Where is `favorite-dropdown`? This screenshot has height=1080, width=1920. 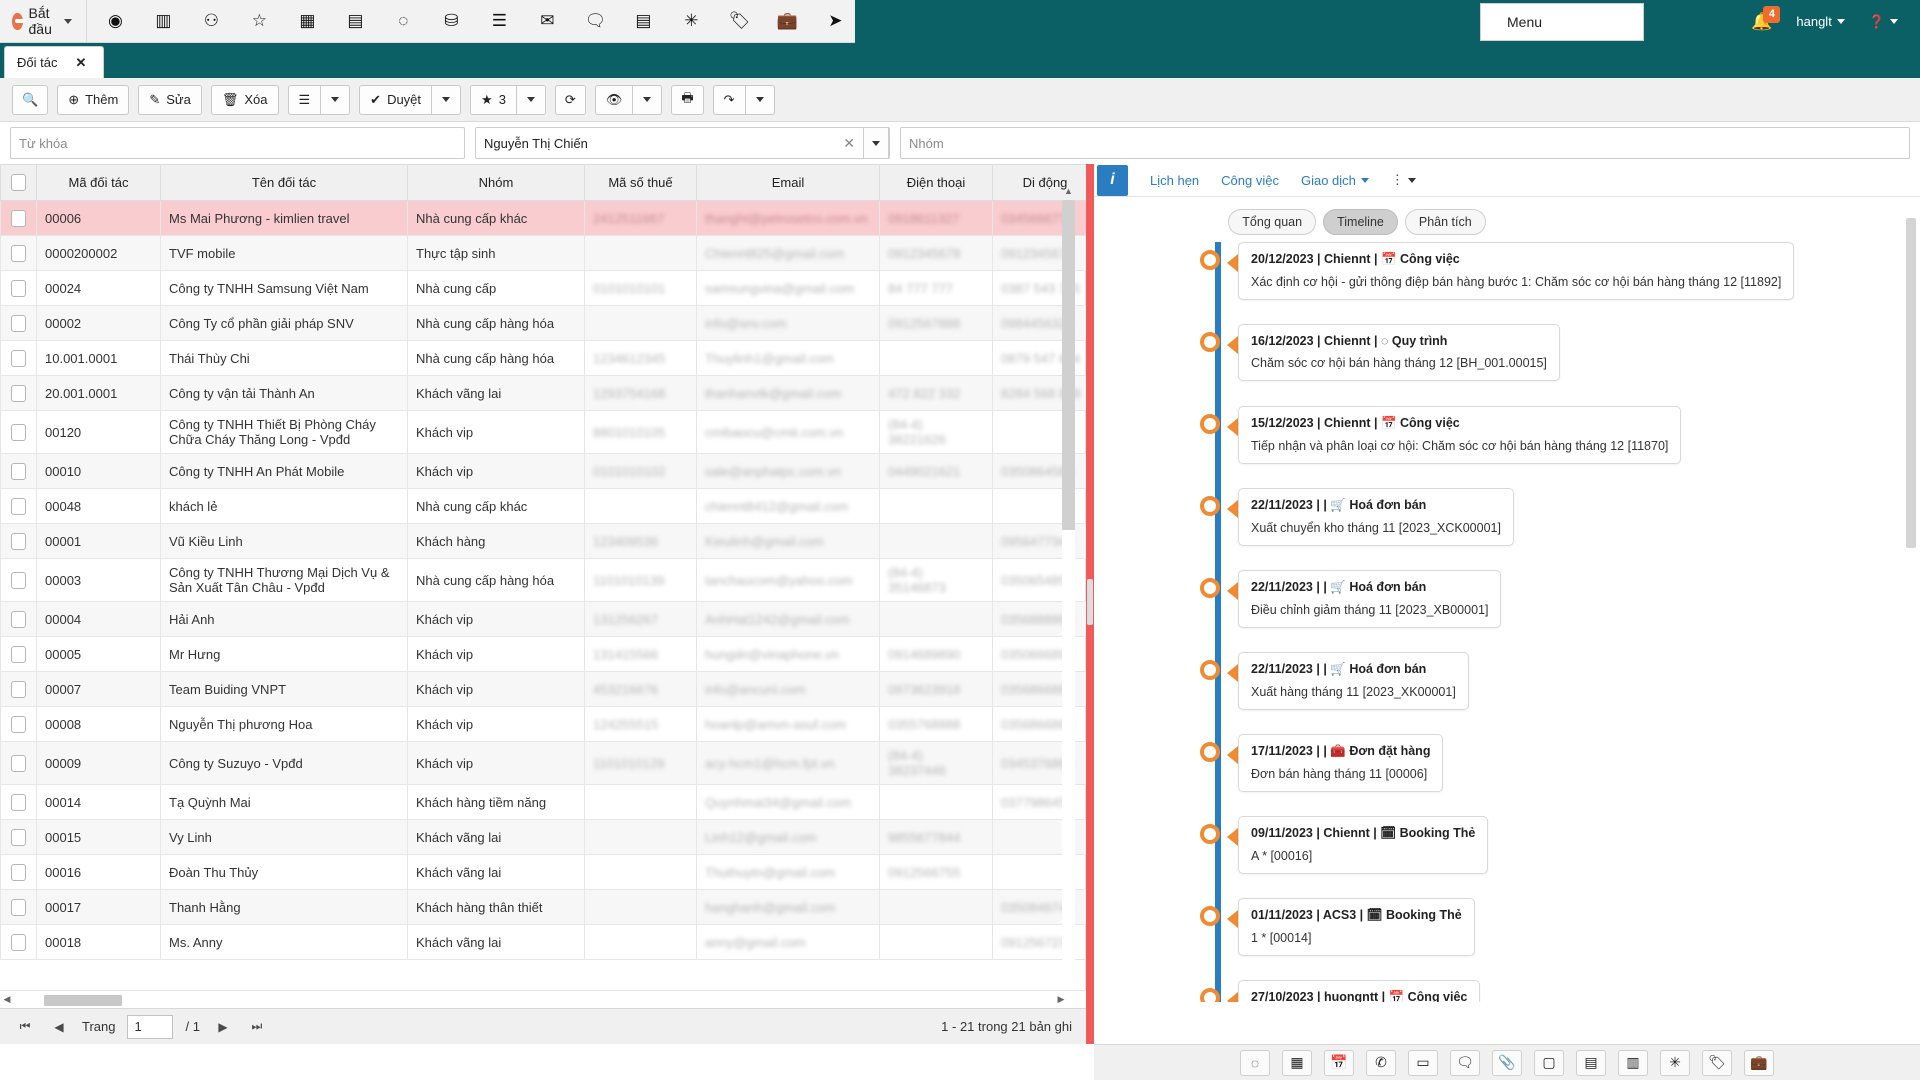
favorite-dropdown is located at coordinates (530, 99).